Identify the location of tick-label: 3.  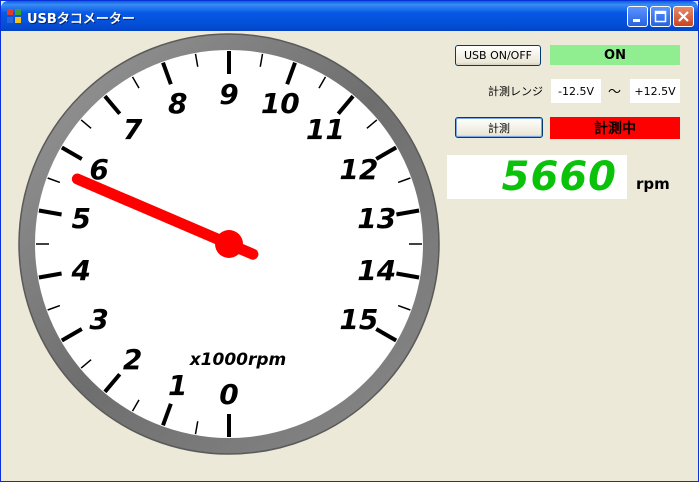
(98, 319).